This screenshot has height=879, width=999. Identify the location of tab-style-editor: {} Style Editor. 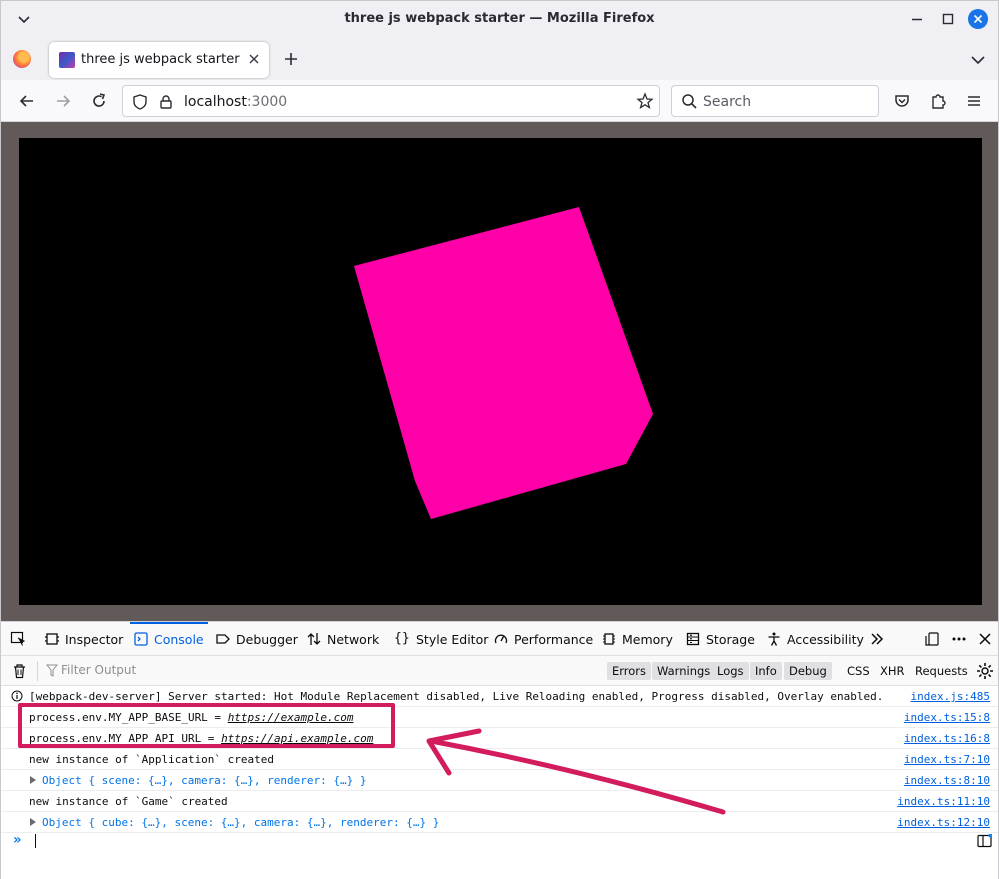
(441, 639).